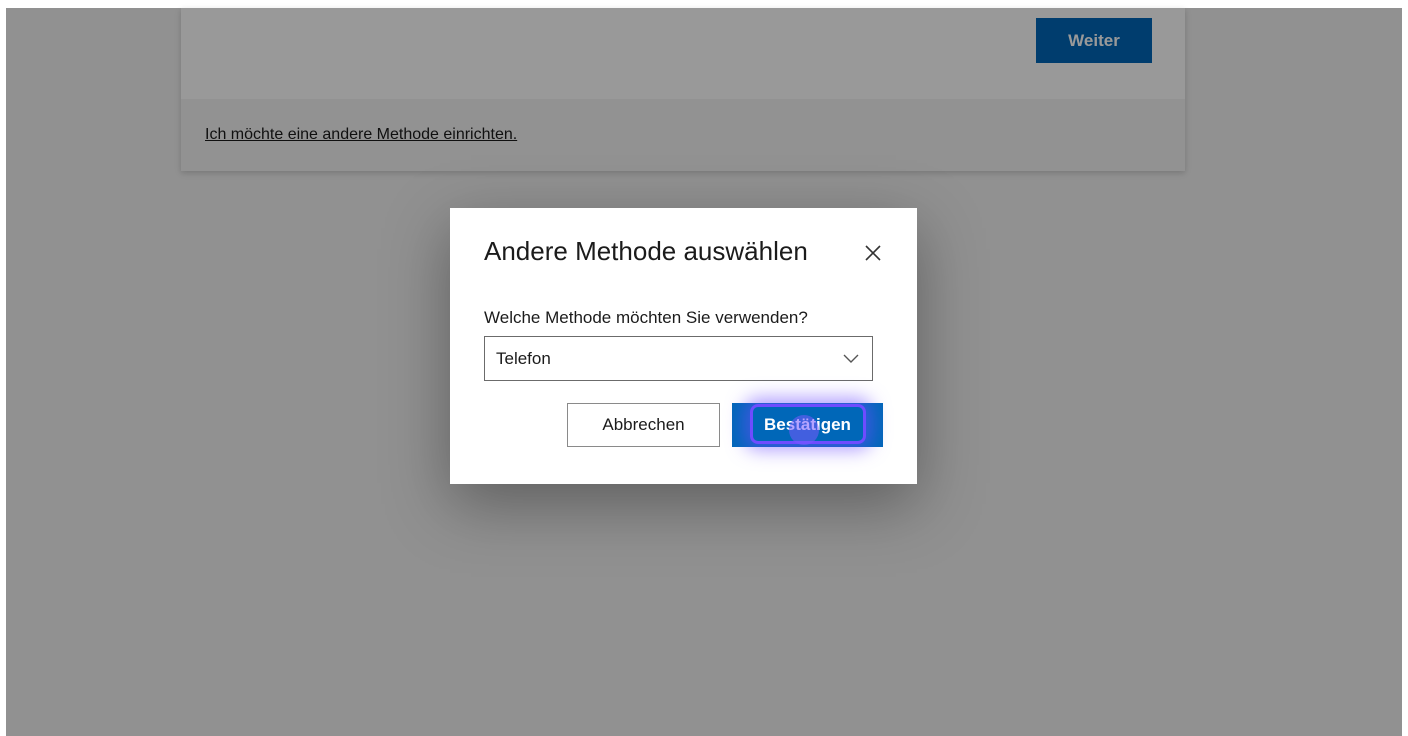  What do you see at coordinates (873, 253) in the screenshot?
I see `close-icon` at bounding box center [873, 253].